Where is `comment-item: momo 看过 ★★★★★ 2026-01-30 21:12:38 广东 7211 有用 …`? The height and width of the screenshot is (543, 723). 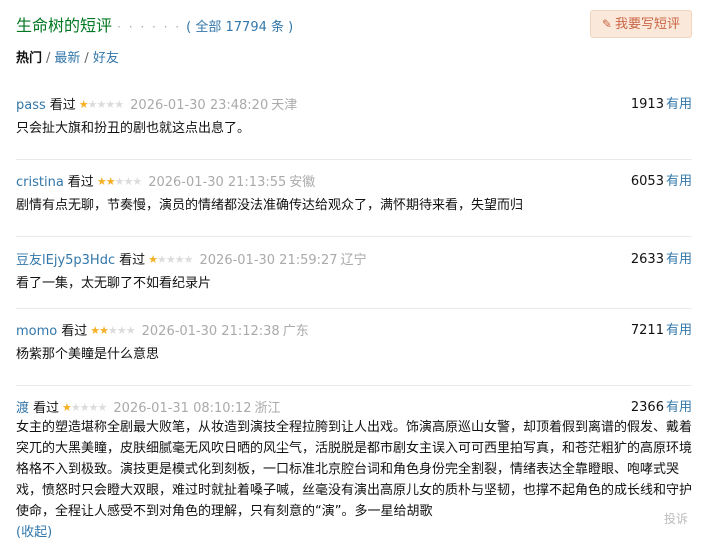
comment-item: momo 看过 ★★★★★ 2026-01-30 21:12:38 广东 7211 有用 … is located at coordinates (354, 354).